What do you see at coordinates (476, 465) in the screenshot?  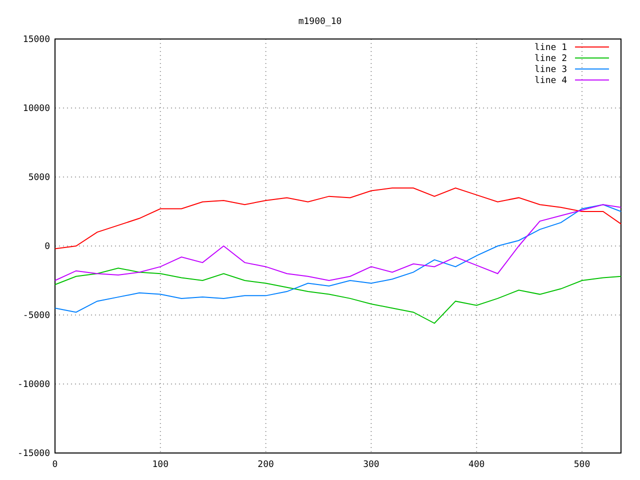 I see `x-tick-label: 400` at bounding box center [476, 465].